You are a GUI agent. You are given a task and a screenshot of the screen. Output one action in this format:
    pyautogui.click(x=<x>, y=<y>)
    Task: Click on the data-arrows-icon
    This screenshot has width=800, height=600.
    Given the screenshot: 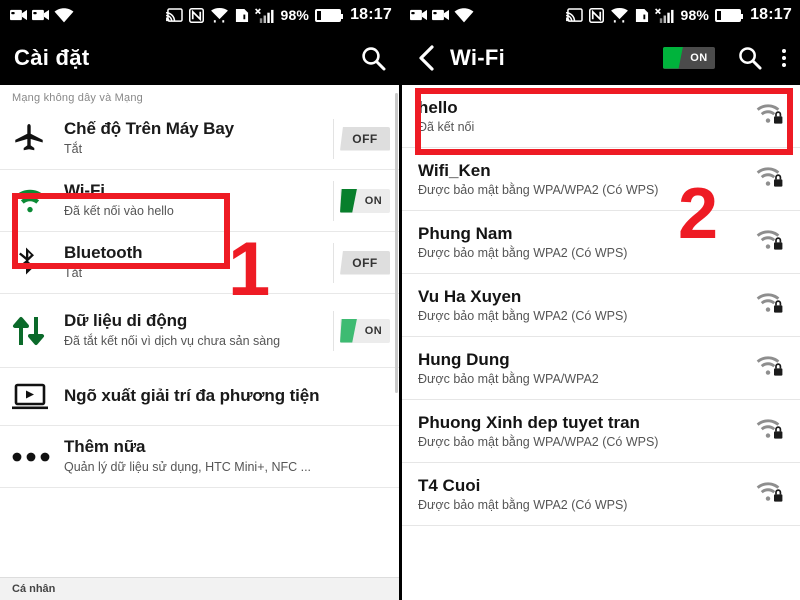 What is the action you would take?
    pyautogui.click(x=38, y=331)
    